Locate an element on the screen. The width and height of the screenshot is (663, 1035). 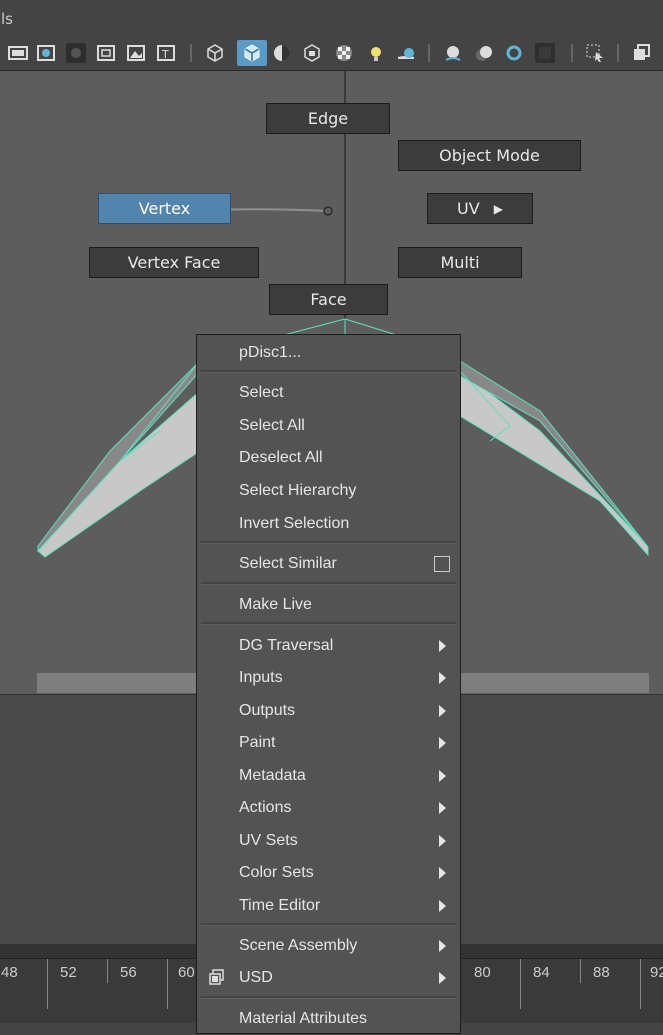
menu-item-select-hierarchy: Select Hierarchy is located at coordinates (328, 492).